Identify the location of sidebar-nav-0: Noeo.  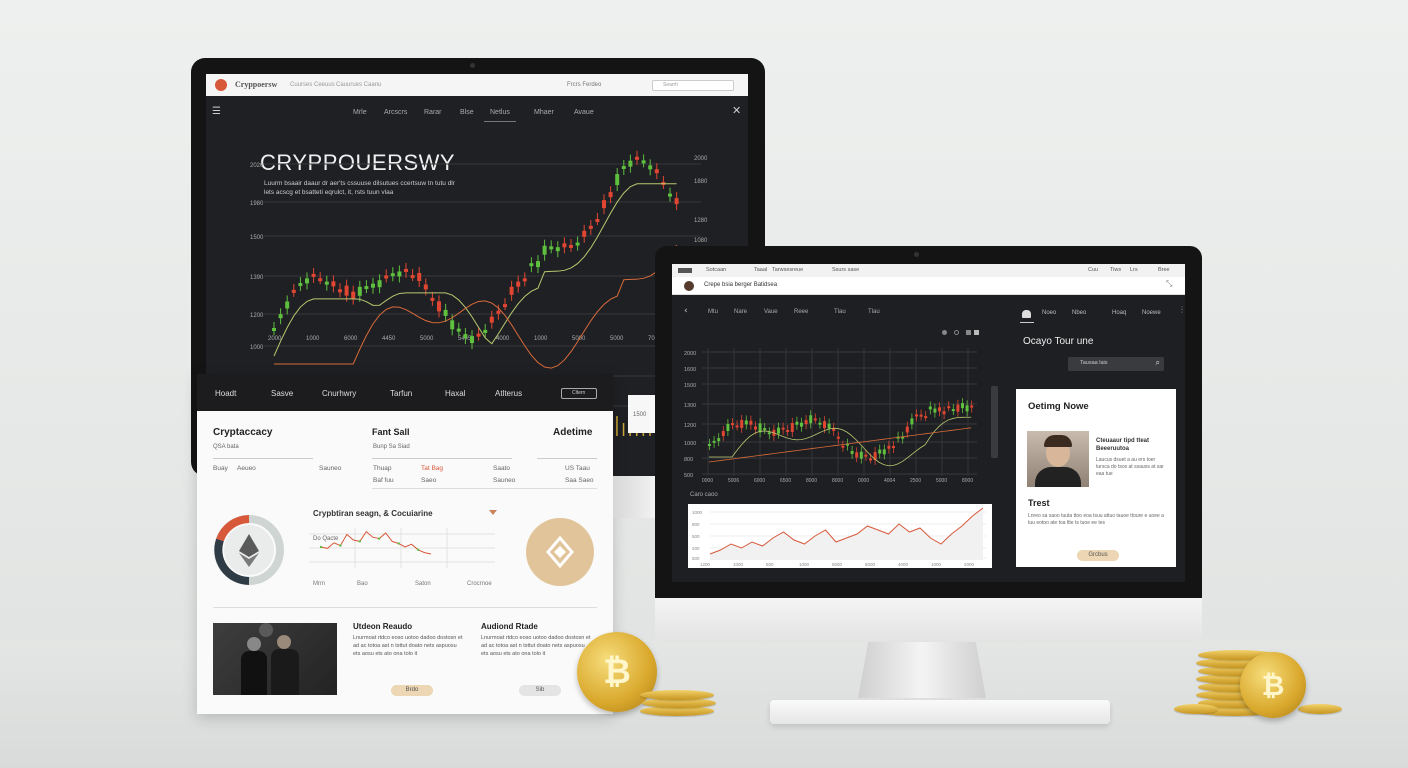
(1049, 313).